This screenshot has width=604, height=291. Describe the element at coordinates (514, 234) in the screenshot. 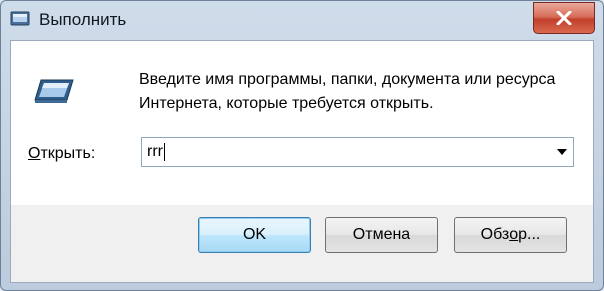

I see `browse-label-mnemonic: о` at that location.